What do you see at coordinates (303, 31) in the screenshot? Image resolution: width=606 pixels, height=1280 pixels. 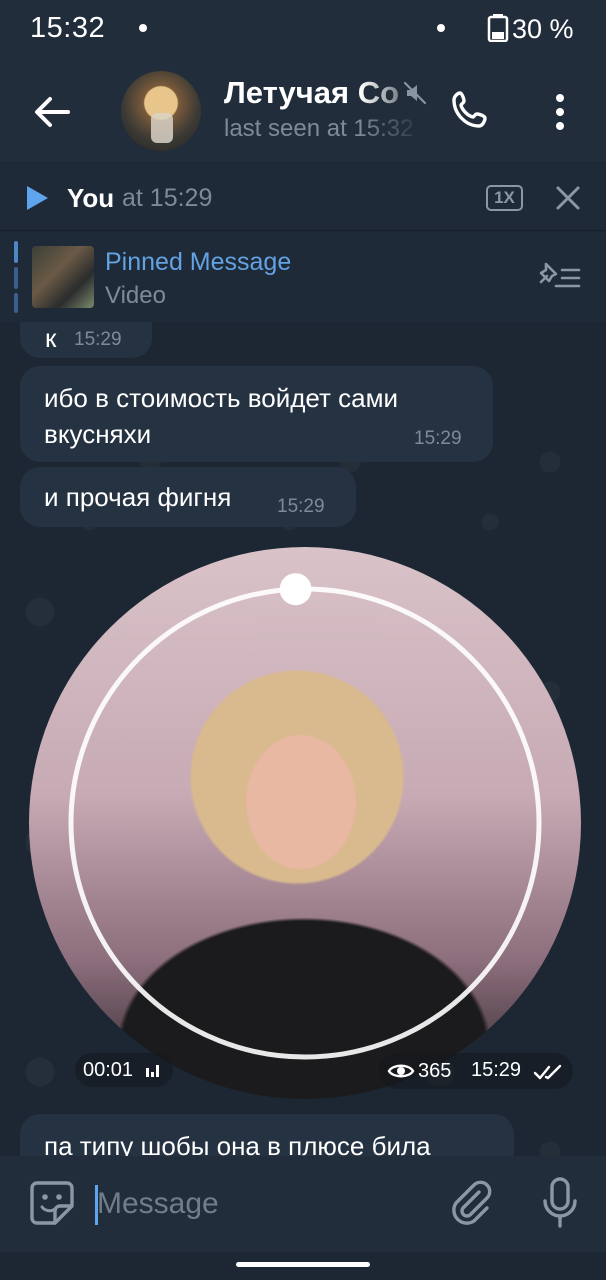 I see `status-bar: 15:32 30 %` at bounding box center [303, 31].